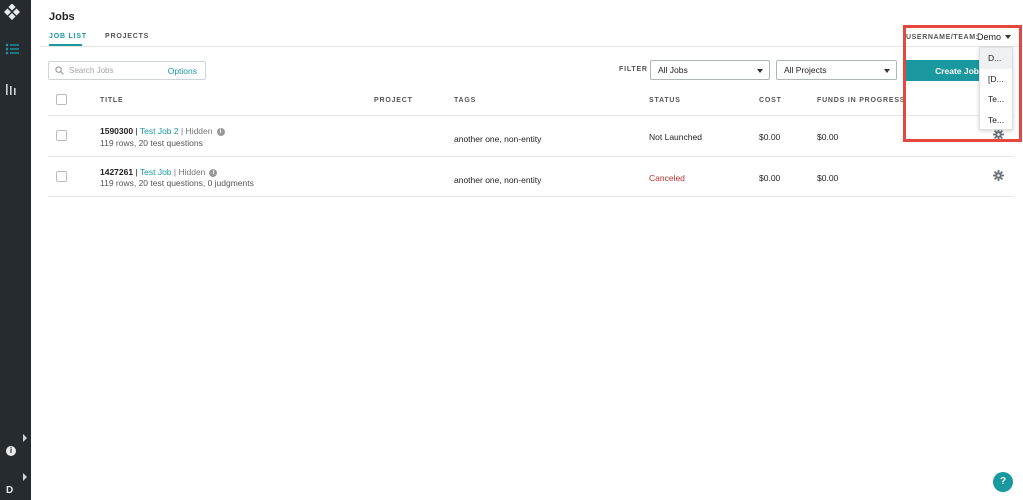 The image size is (1023, 500). I want to click on job-status: Canceled, so click(667, 178).